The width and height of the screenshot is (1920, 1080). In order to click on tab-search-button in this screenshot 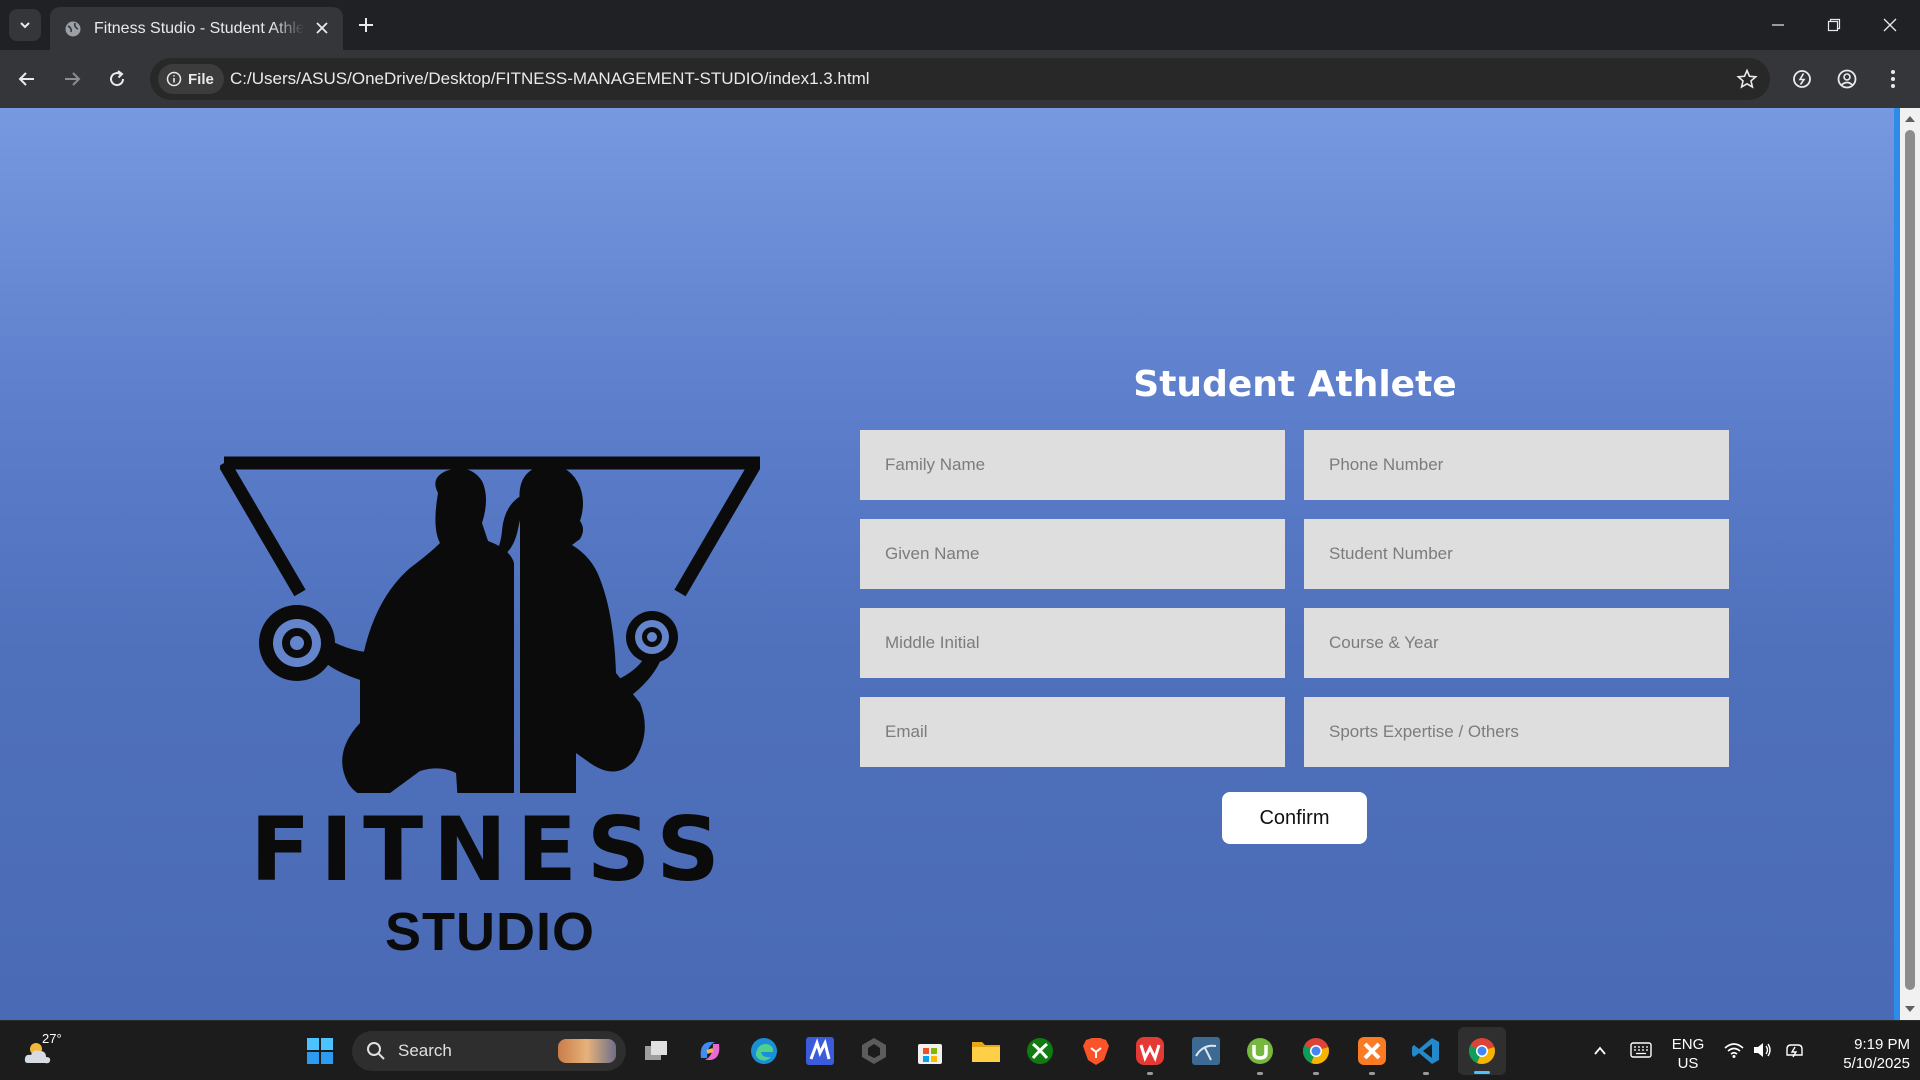, I will do `click(25, 25)`.